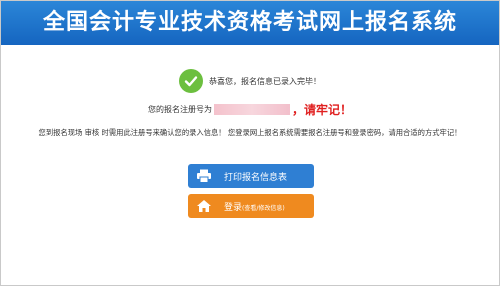  Describe the element at coordinates (204, 206) in the screenshot. I see `home-icon` at that location.